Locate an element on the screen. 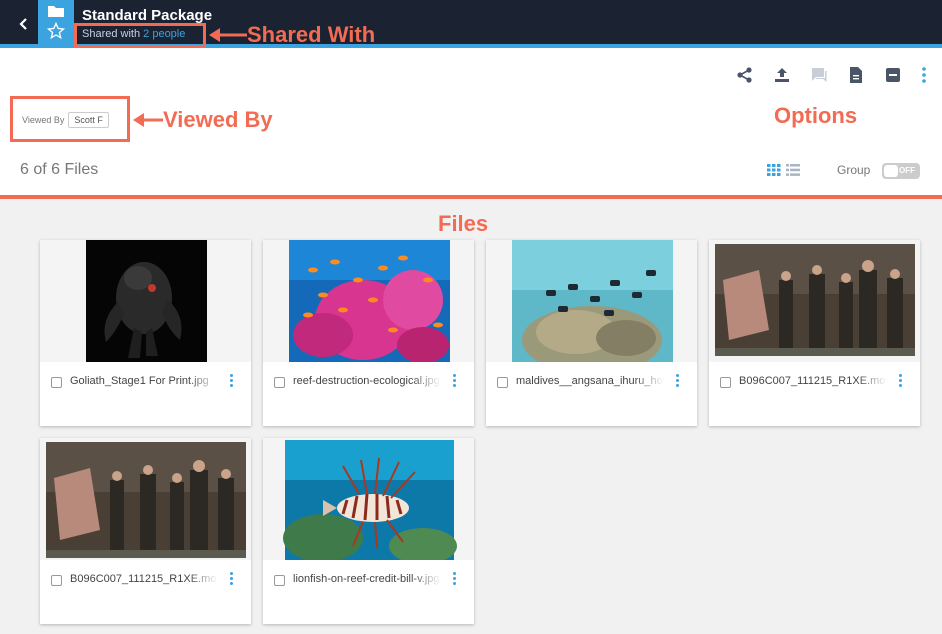 The height and width of the screenshot is (634, 942). more-options-button is located at coordinates (924, 75).